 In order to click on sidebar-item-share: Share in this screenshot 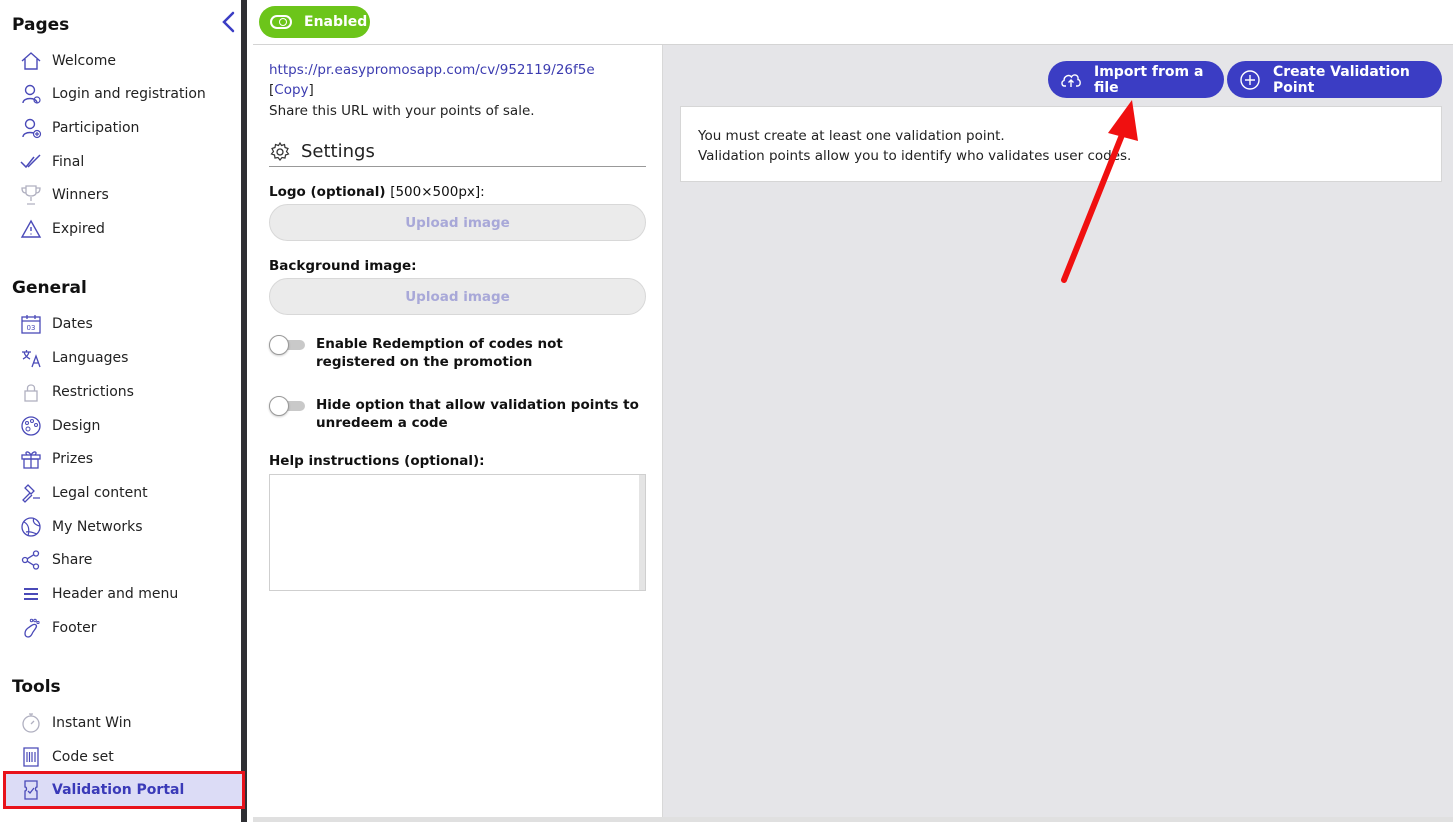, I will do `click(124, 560)`.